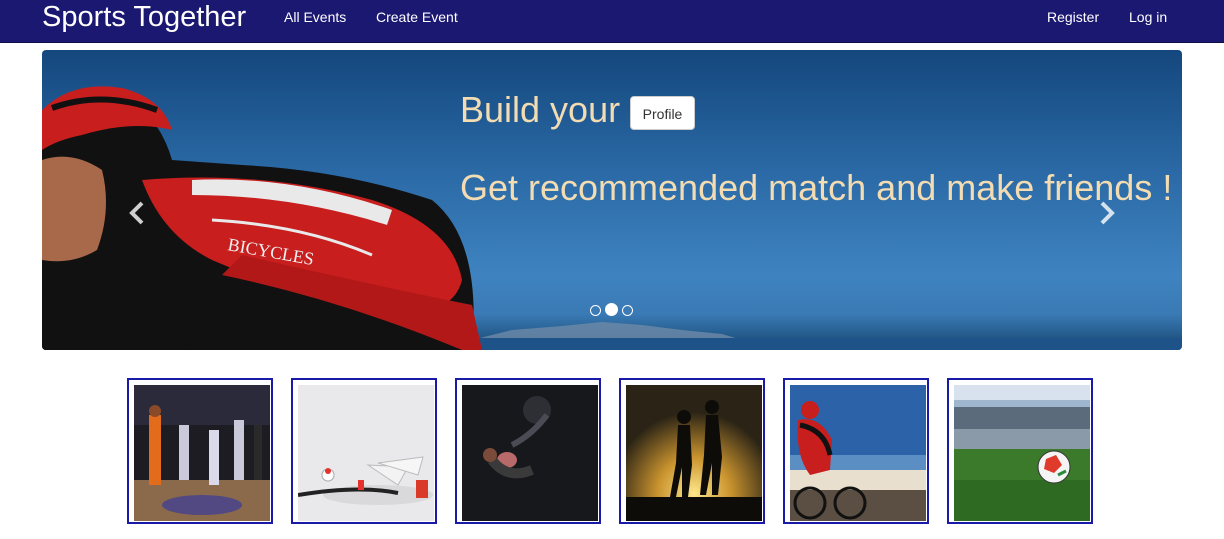 The height and width of the screenshot is (539, 1224). Describe the element at coordinates (1148, 17) in the screenshot. I see `nav-login: Log in` at that location.